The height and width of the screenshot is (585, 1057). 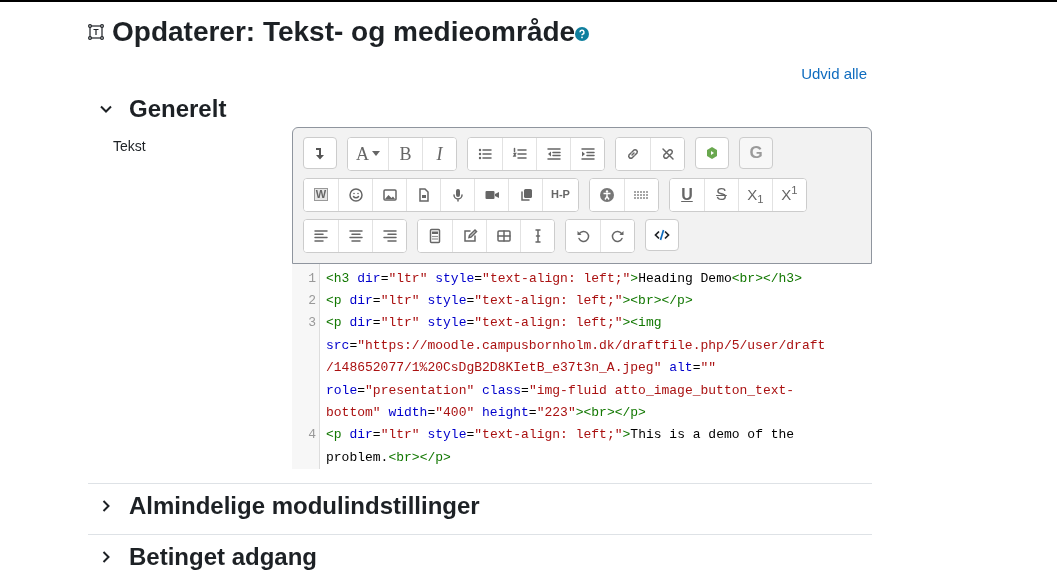 I want to click on indent-icon, so click(x=587, y=153).